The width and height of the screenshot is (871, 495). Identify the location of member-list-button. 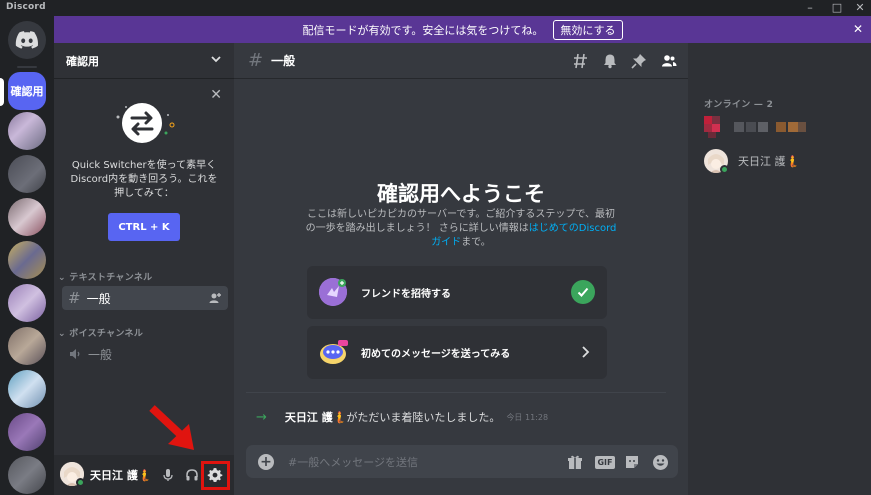
(669, 61).